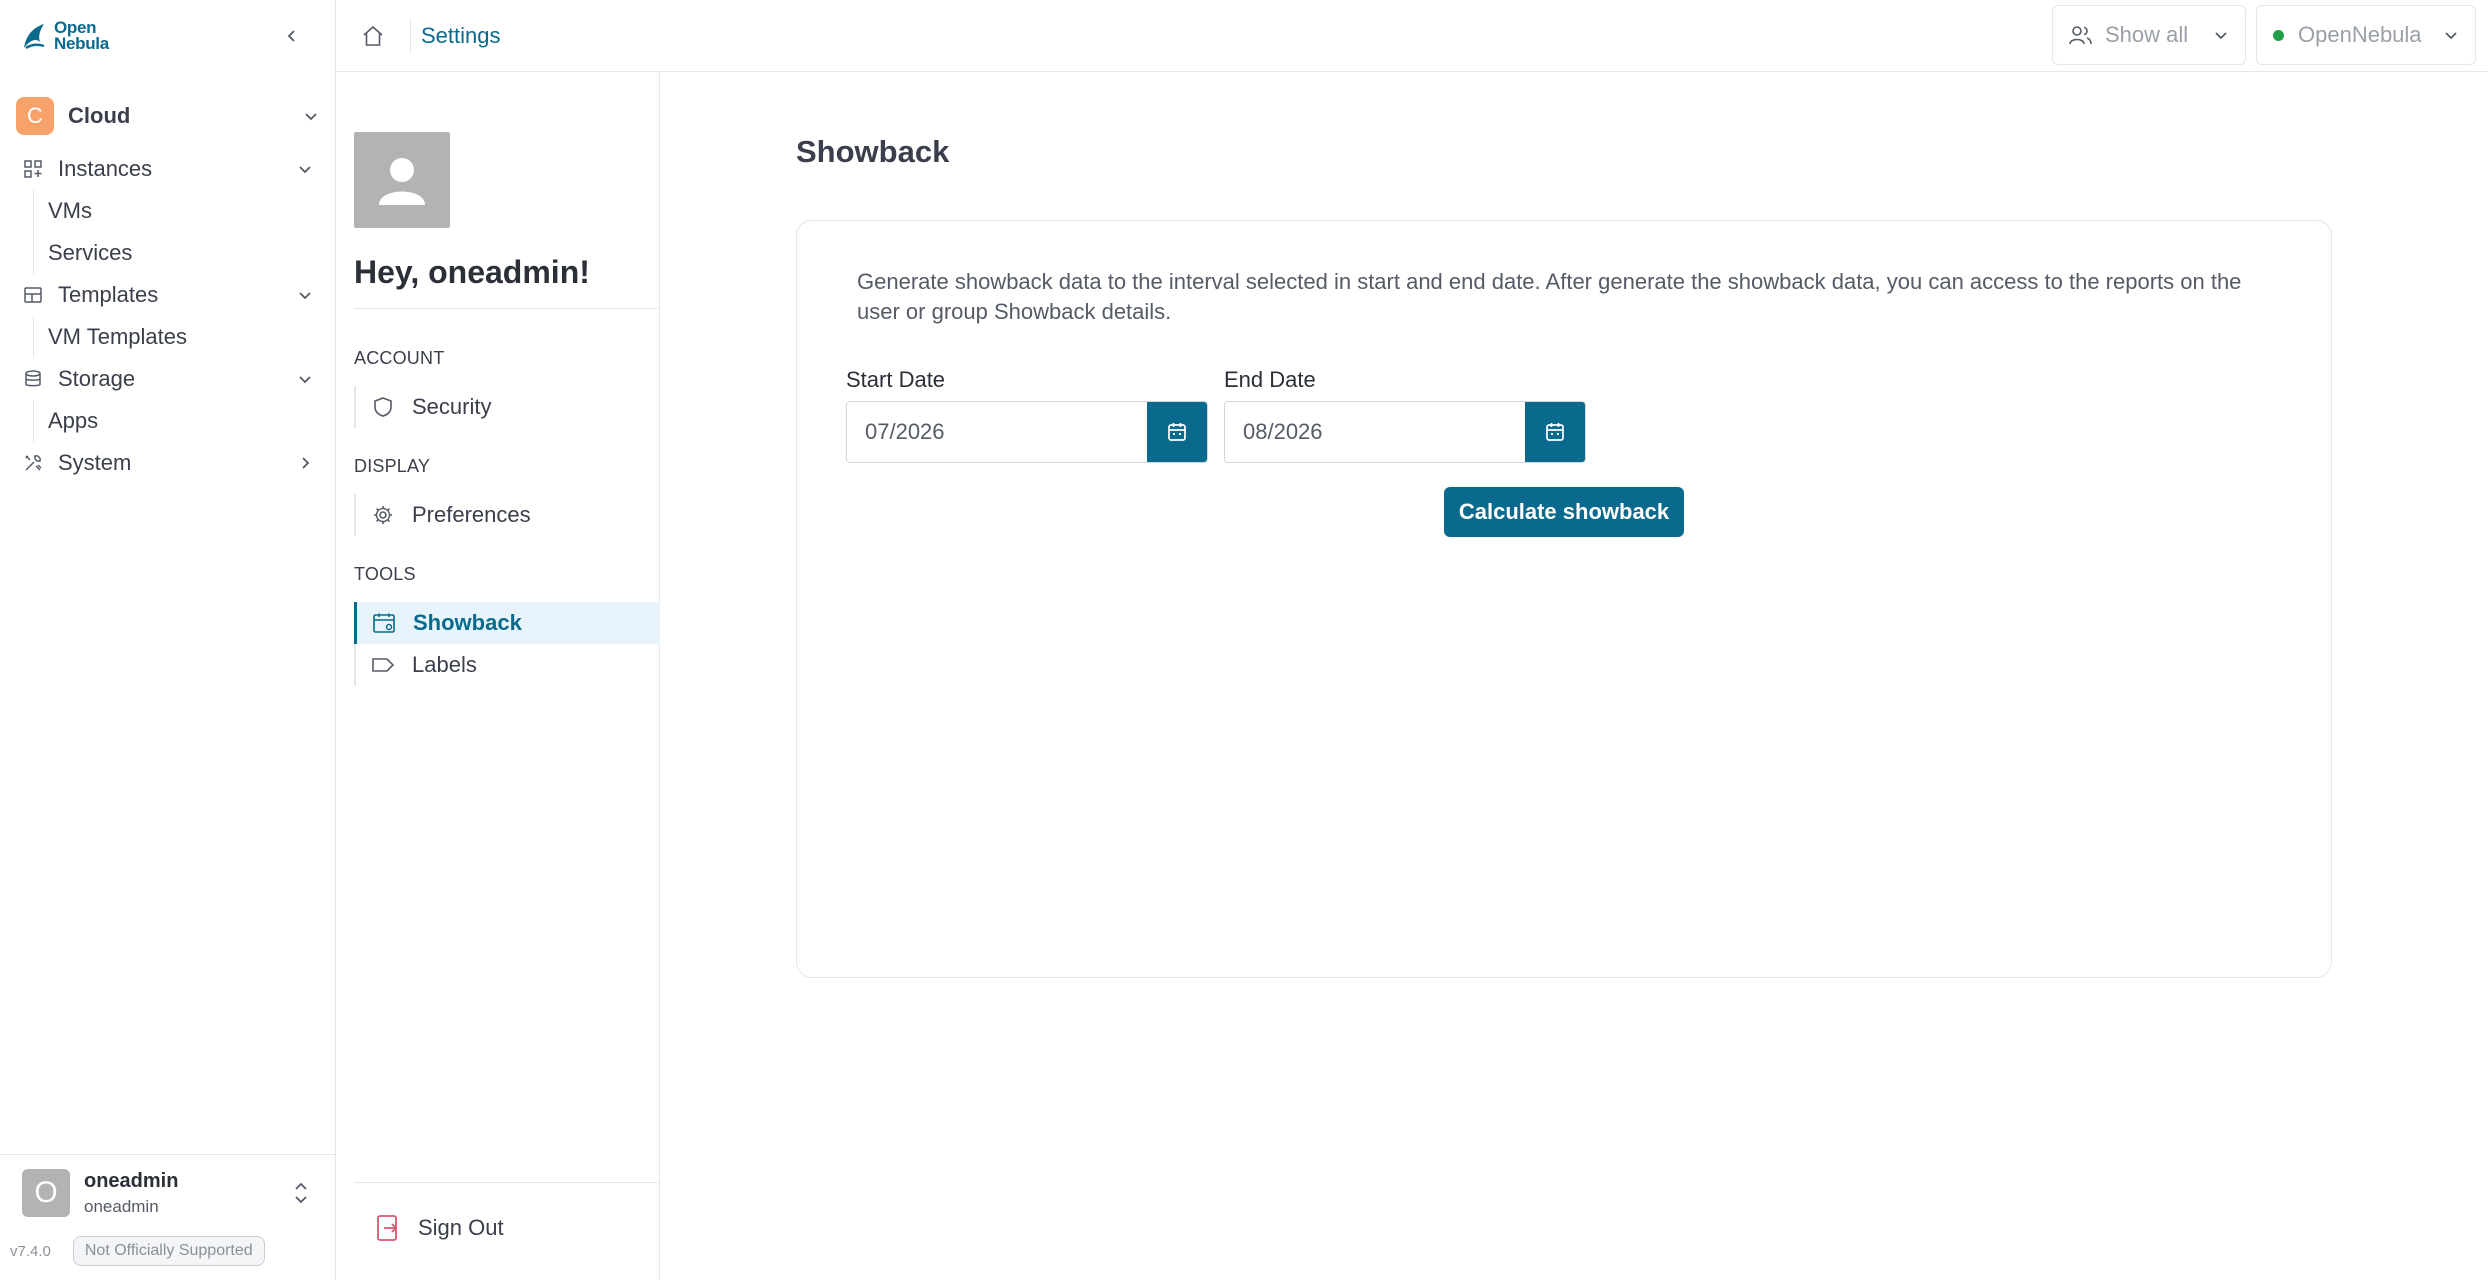 The width and height of the screenshot is (2488, 1280). What do you see at coordinates (507, 407) in the screenshot?
I see `settings-item-security: Security` at bounding box center [507, 407].